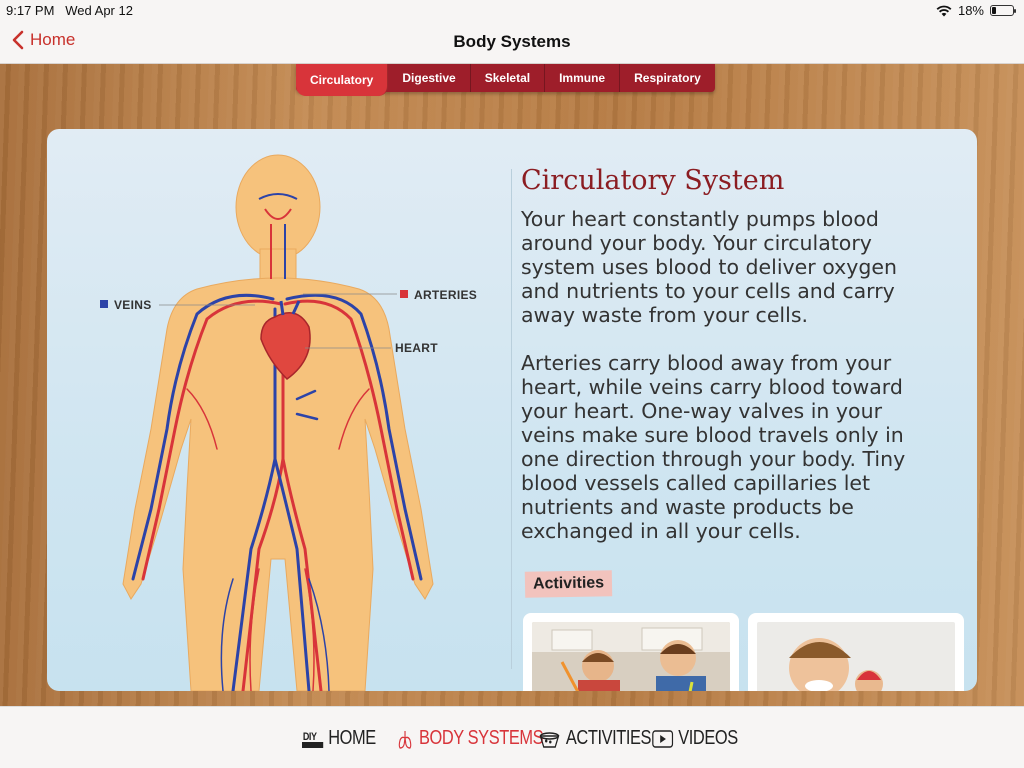 This screenshot has width=1024, height=768. Describe the element at coordinates (446, 295) in the screenshot. I see `label-arteries: ARTERIES` at that location.